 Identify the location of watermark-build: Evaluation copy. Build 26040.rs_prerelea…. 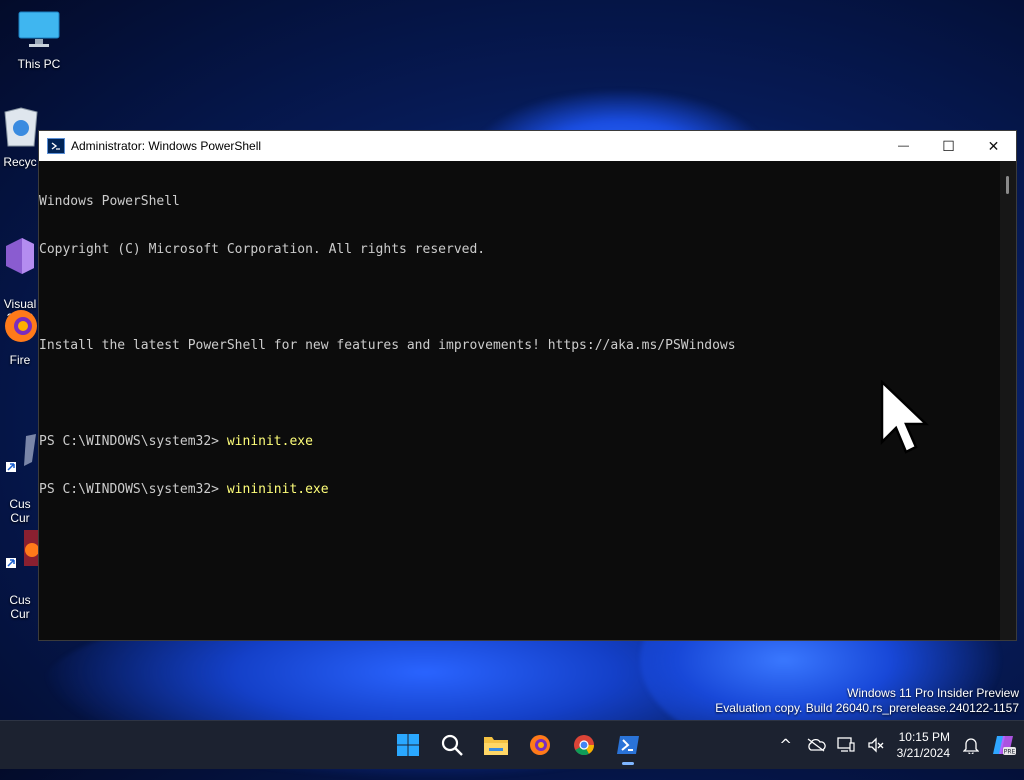
(867, 708).